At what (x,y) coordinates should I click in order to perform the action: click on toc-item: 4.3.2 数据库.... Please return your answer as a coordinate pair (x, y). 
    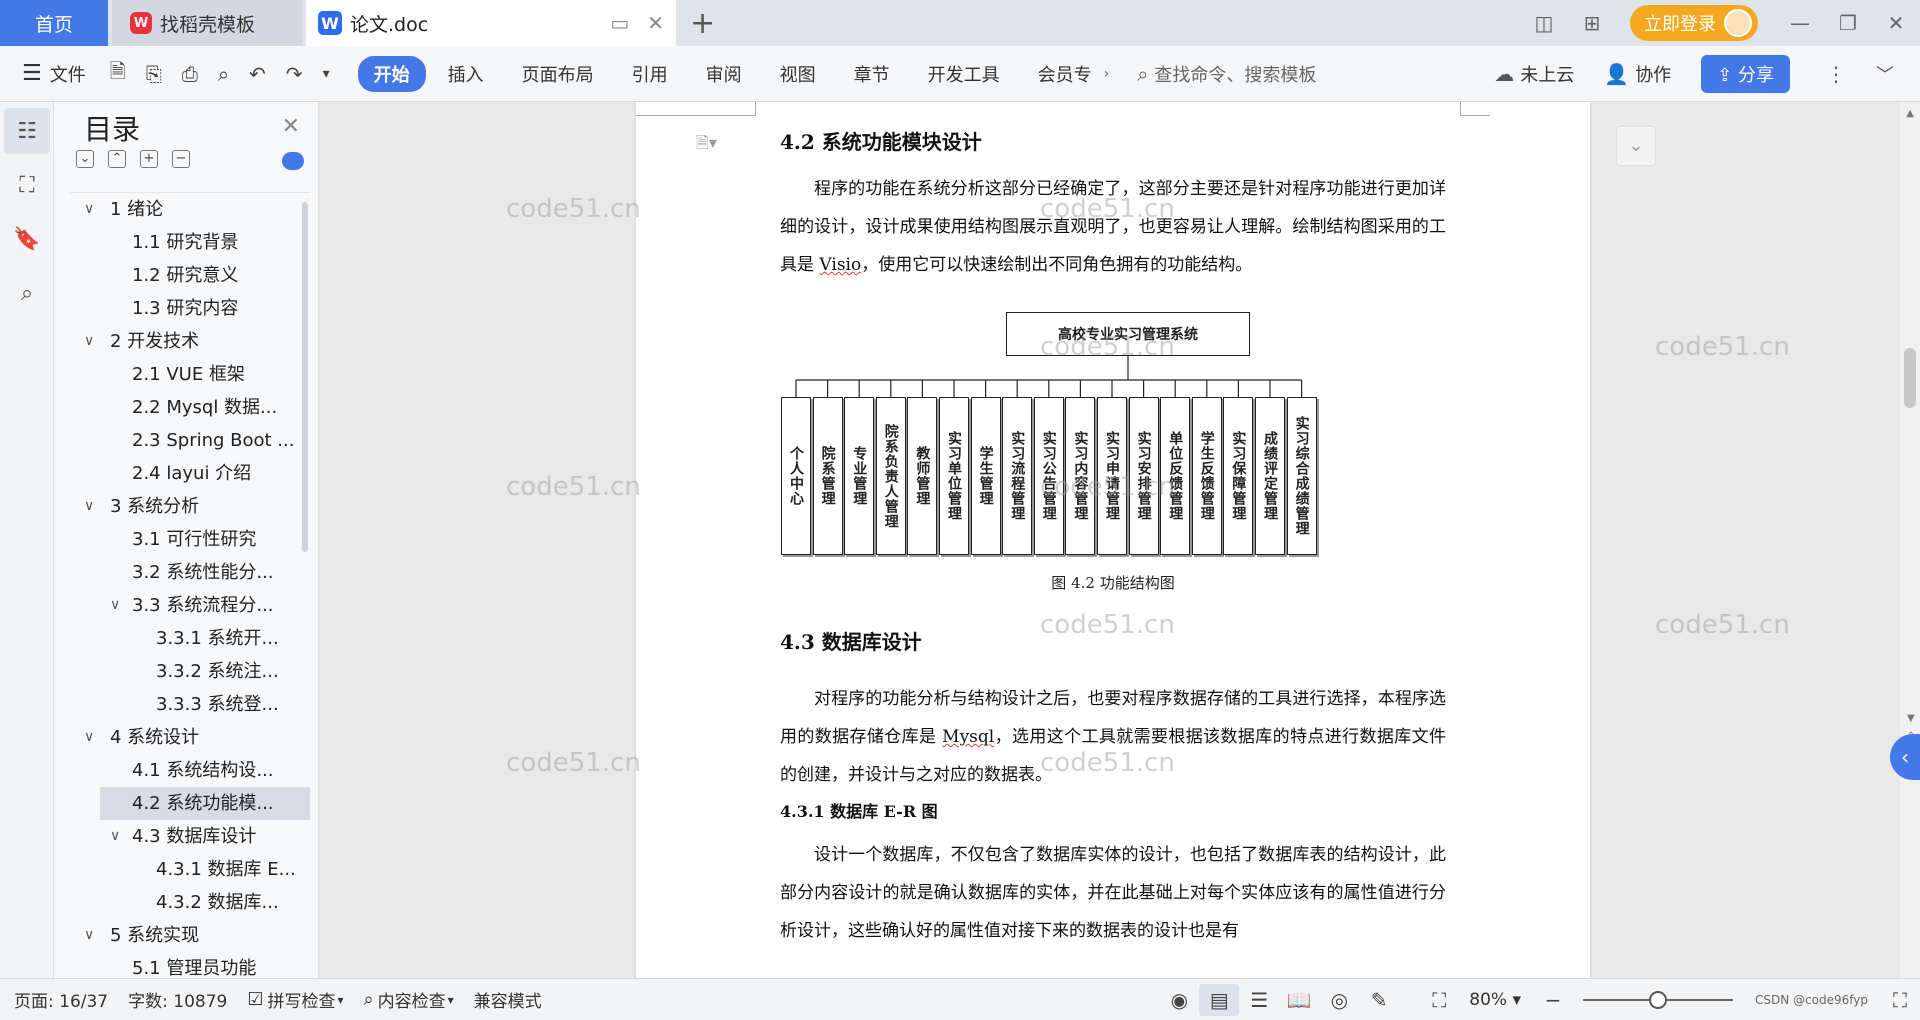
    Looking at the image, I should click on (190, 902).